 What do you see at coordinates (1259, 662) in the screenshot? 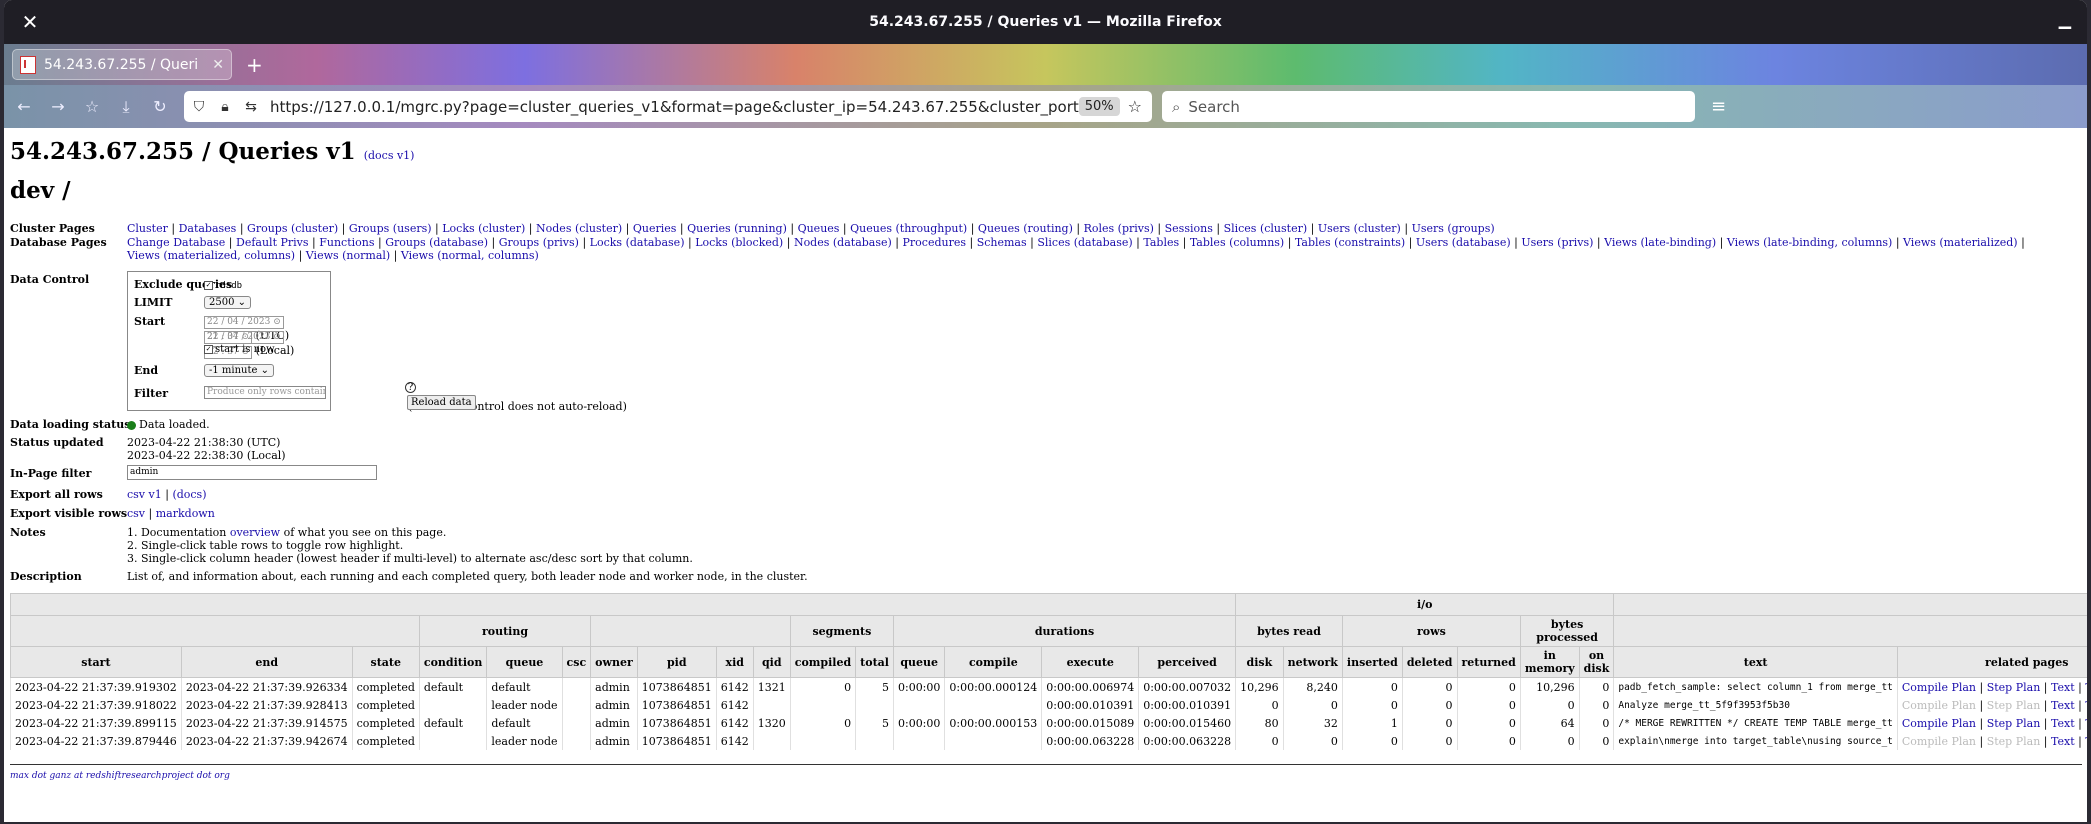
I see `col-header-disk: disk` at bounding box center [1259, 662].